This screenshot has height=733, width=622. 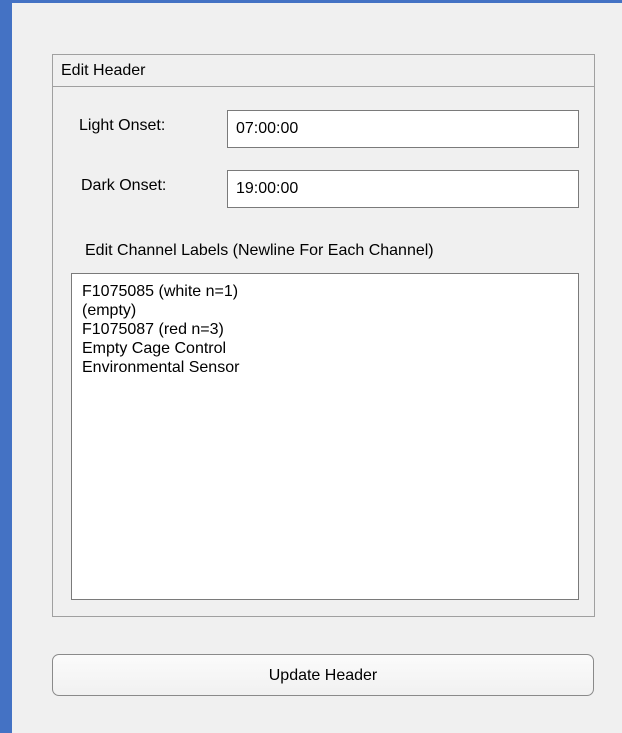 I want to click on channel-line: F1075085 (white n=1), so click(x=160, y=291).